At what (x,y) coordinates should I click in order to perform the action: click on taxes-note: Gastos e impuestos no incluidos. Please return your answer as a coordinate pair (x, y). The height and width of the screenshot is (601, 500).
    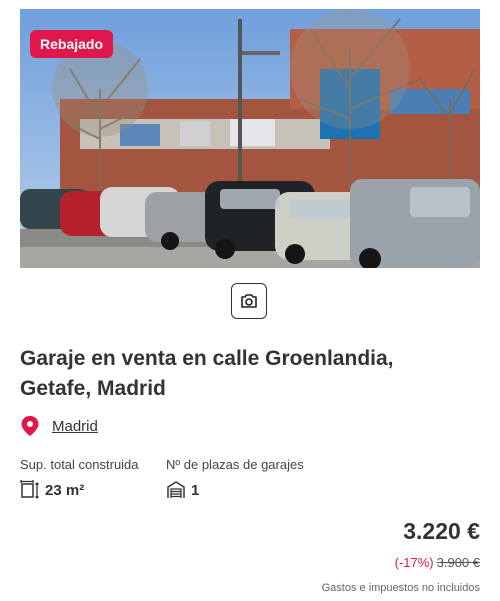
    Looking at the image, I should click on (400, 588).